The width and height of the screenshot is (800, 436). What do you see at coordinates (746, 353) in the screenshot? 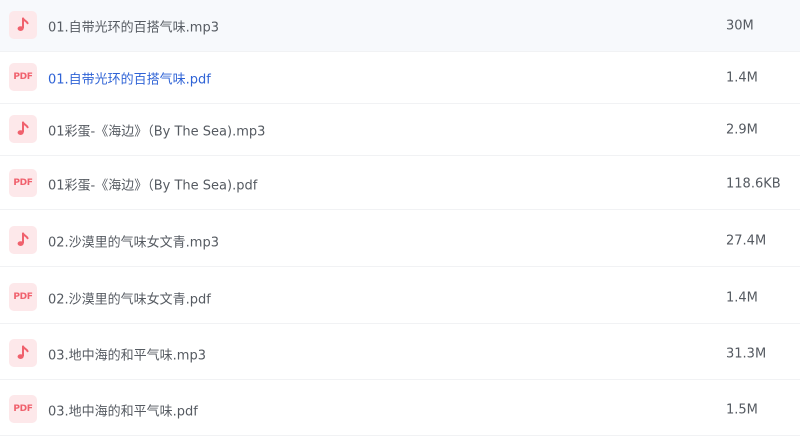
I see `file-size: 31.3M` at bounding box center [746, 353].